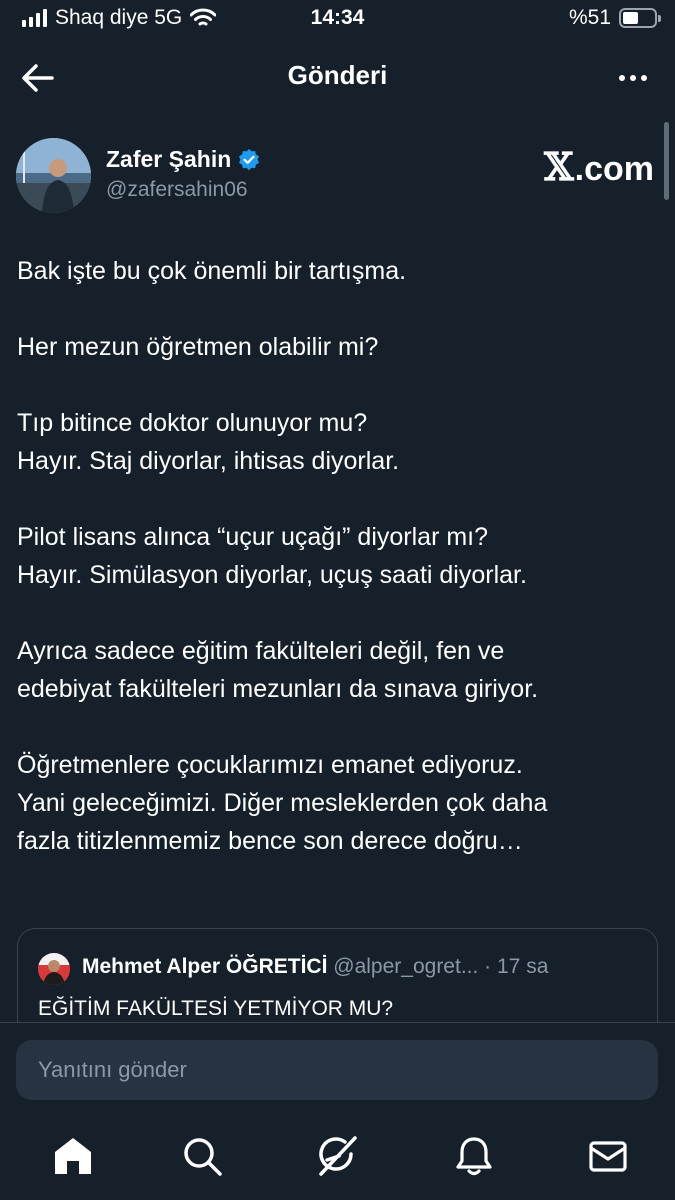 The width and height of the screenshot is (675, 1200). I want to click on tweet-paragraph: Bak işte bu çok önemli bir tartışma., so click(212, 271).